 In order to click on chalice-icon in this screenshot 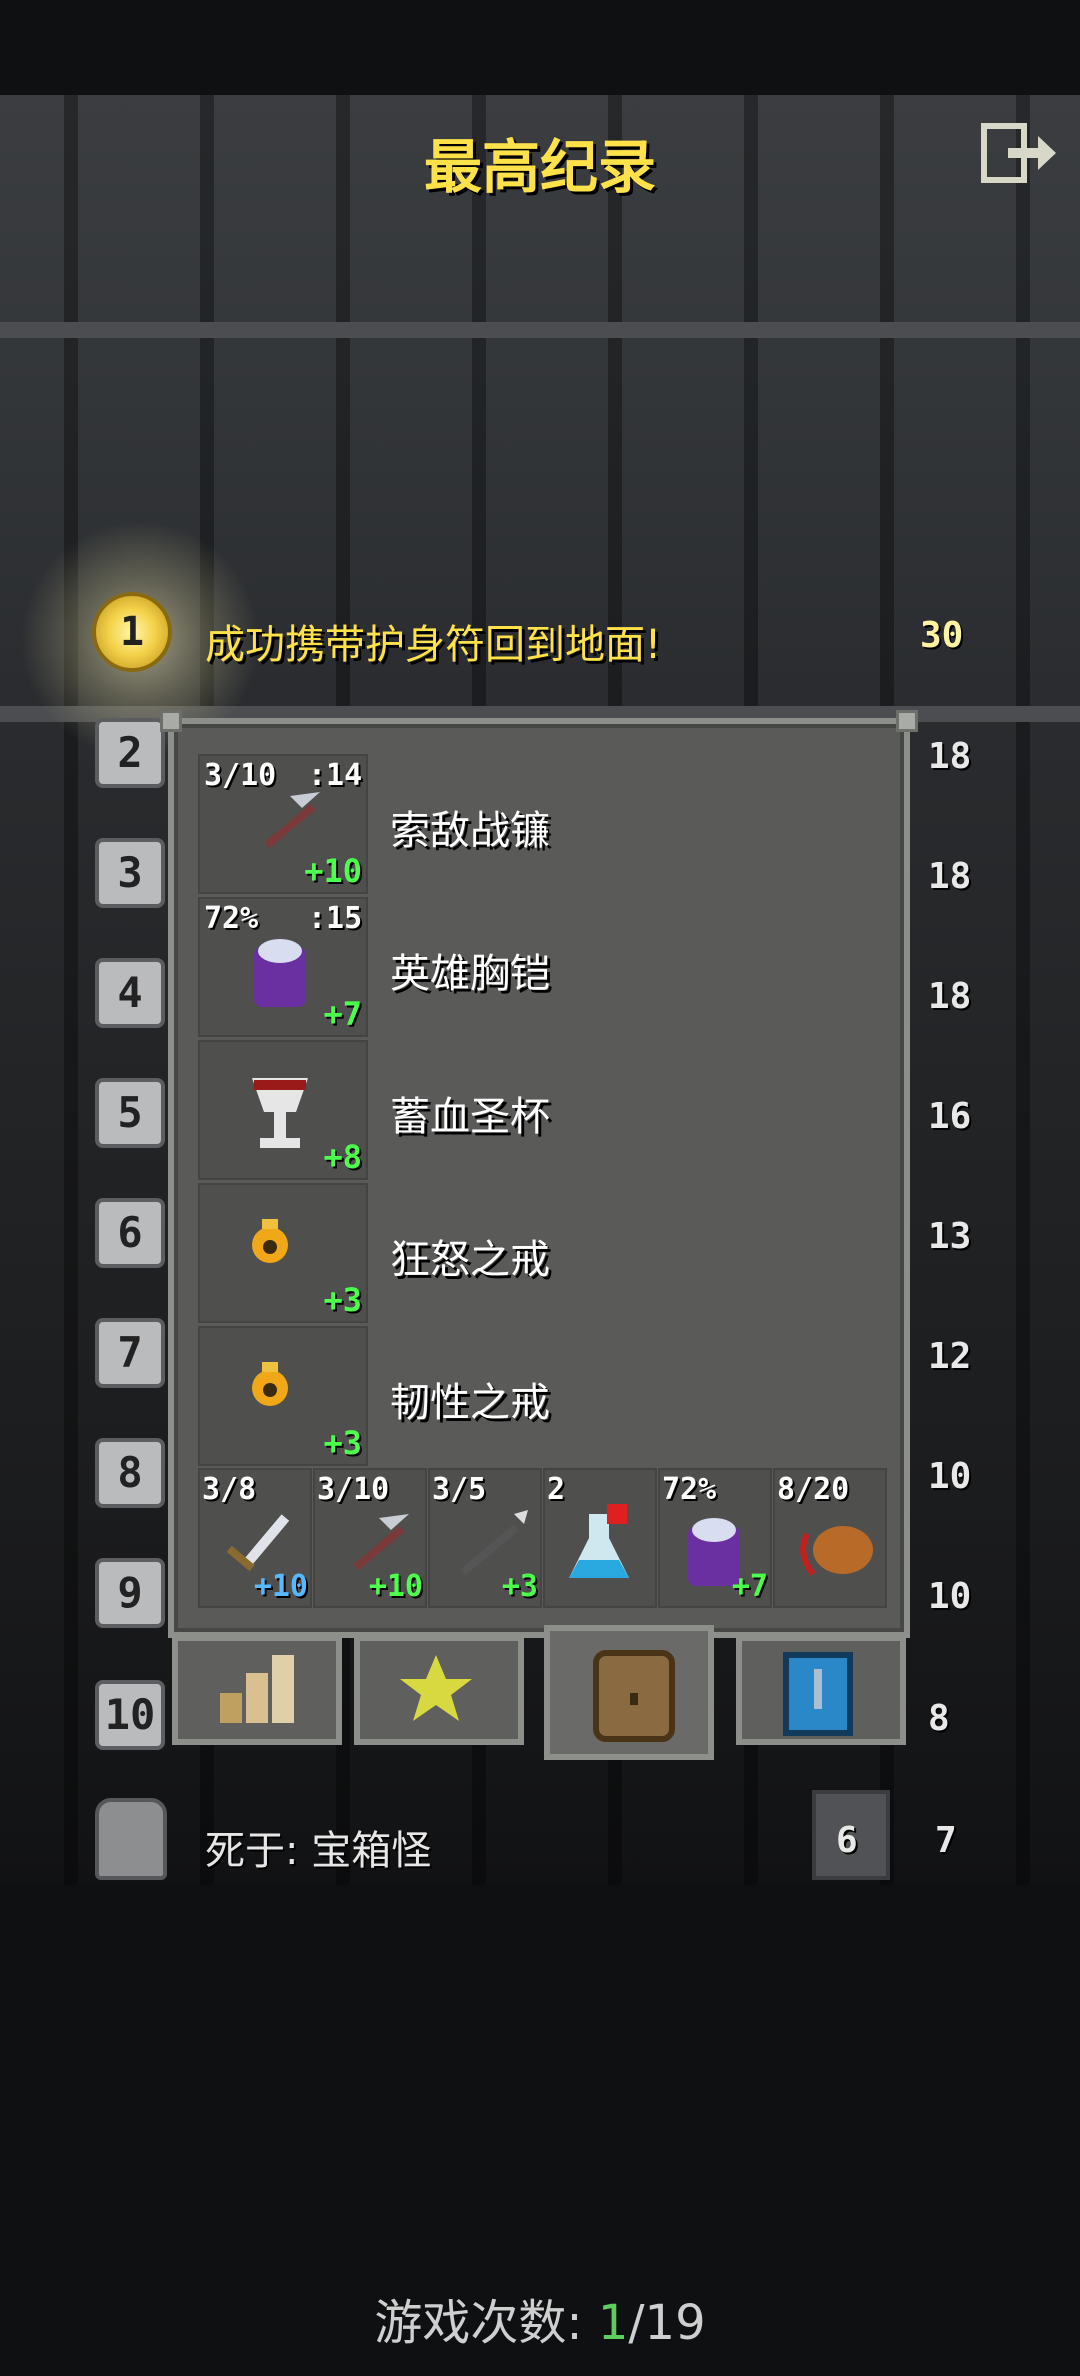, I will do `click(280, 1115)`.